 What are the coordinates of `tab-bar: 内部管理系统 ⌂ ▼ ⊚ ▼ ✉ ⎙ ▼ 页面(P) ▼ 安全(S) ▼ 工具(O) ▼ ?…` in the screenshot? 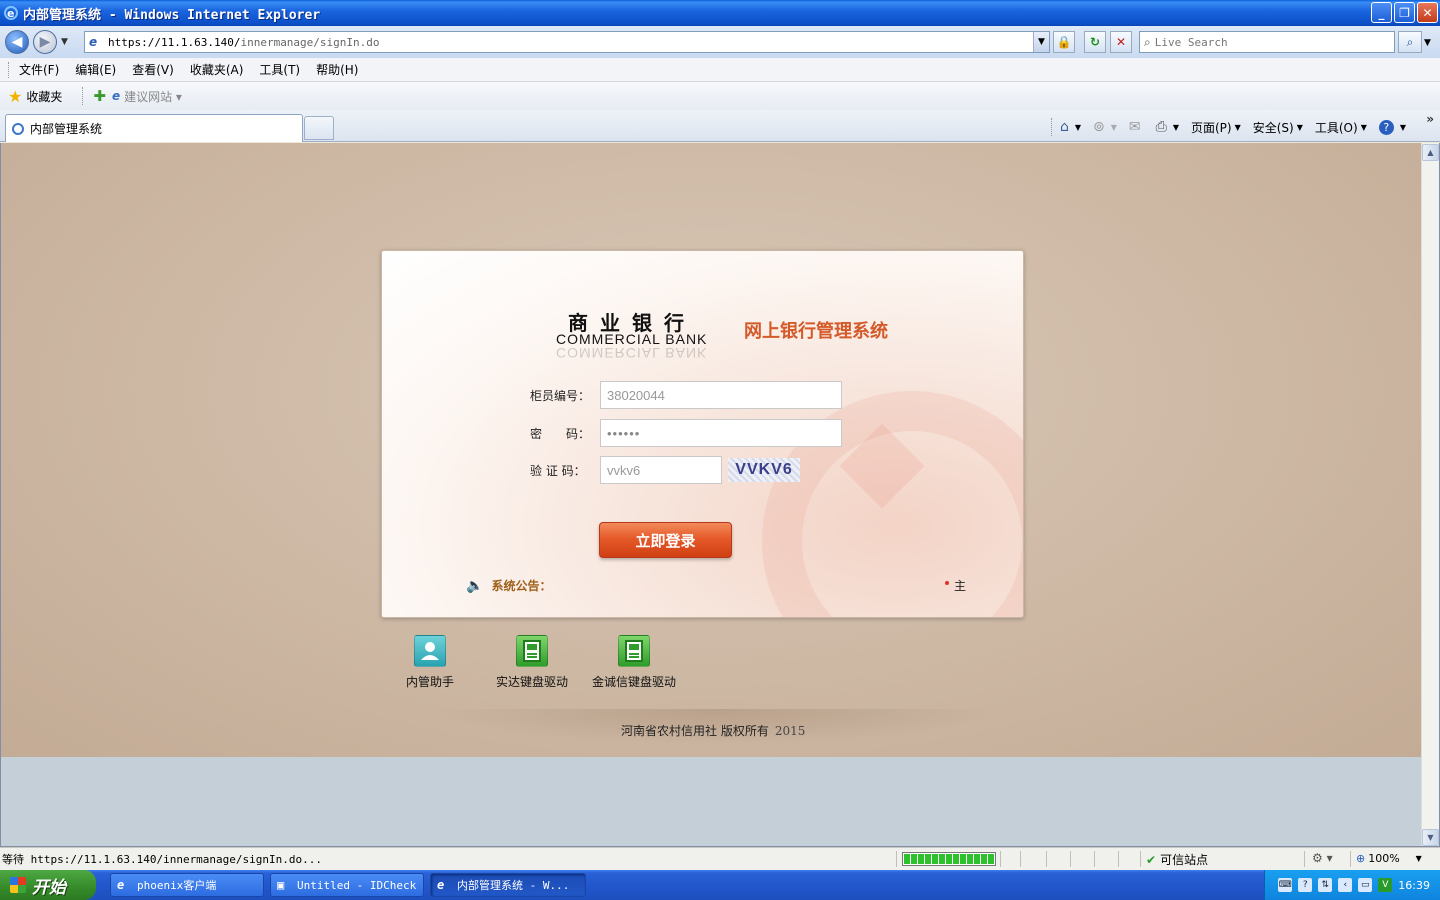 It's located at (720, 126).